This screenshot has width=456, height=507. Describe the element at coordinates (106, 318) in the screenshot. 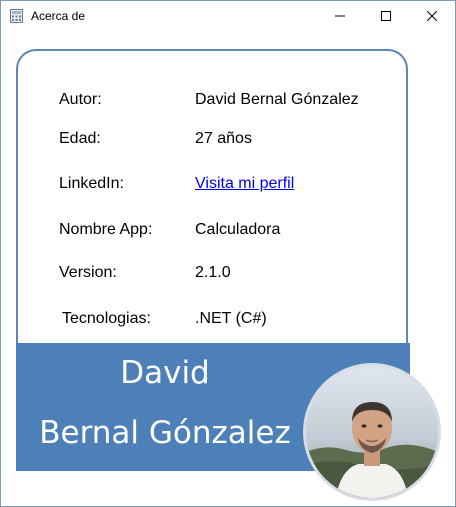

I see `technologies-label: Tecnologias:` at that location.